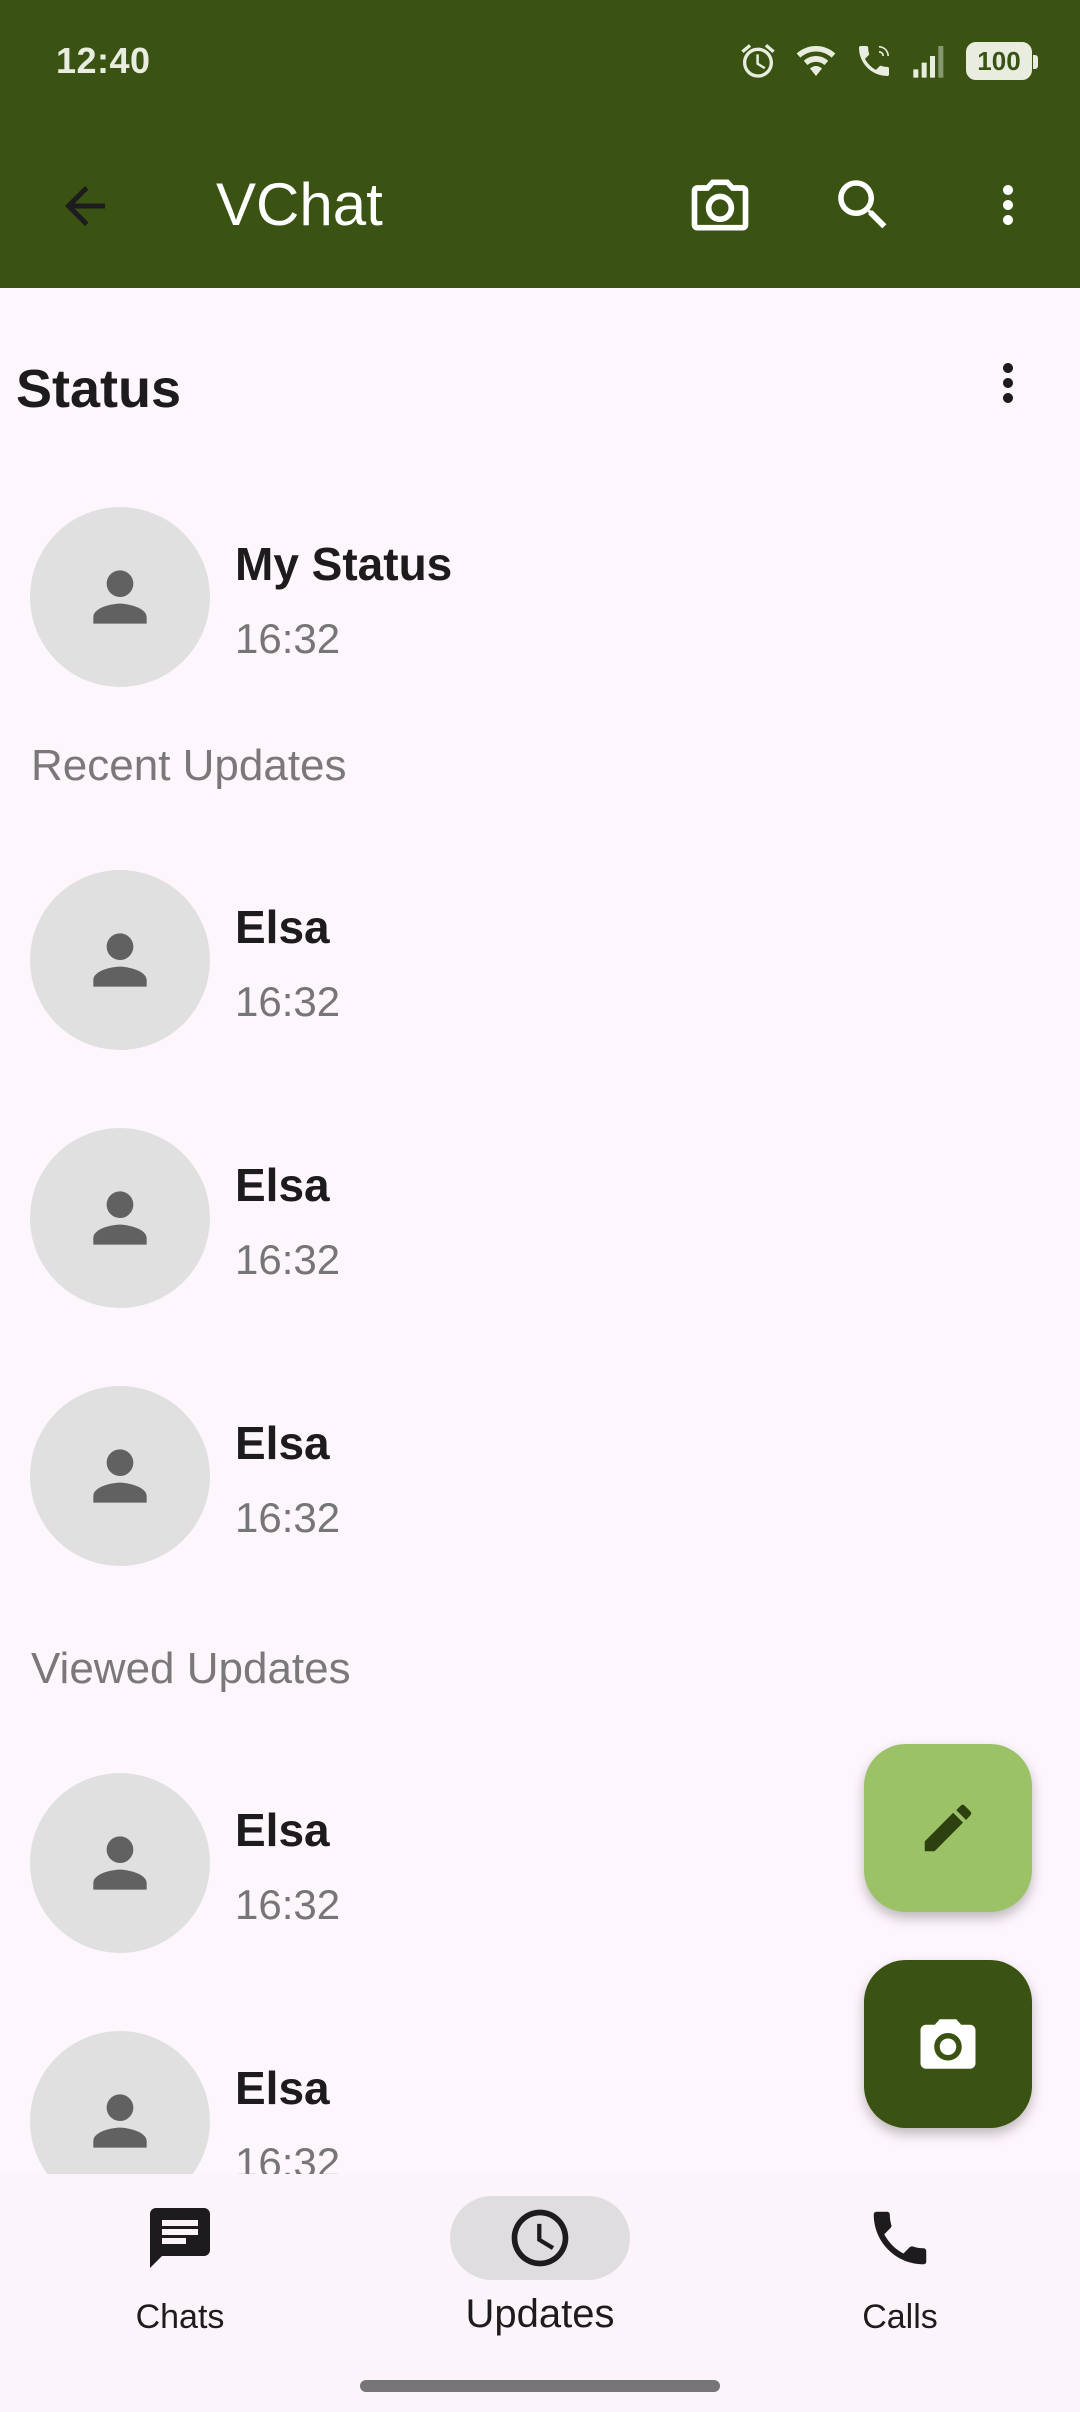 The width and height of the screenshot is (1080, 2412). Describe the element at coordinates (900, 2317) in the screenshot. I see `nav-label: Calls` at that location.